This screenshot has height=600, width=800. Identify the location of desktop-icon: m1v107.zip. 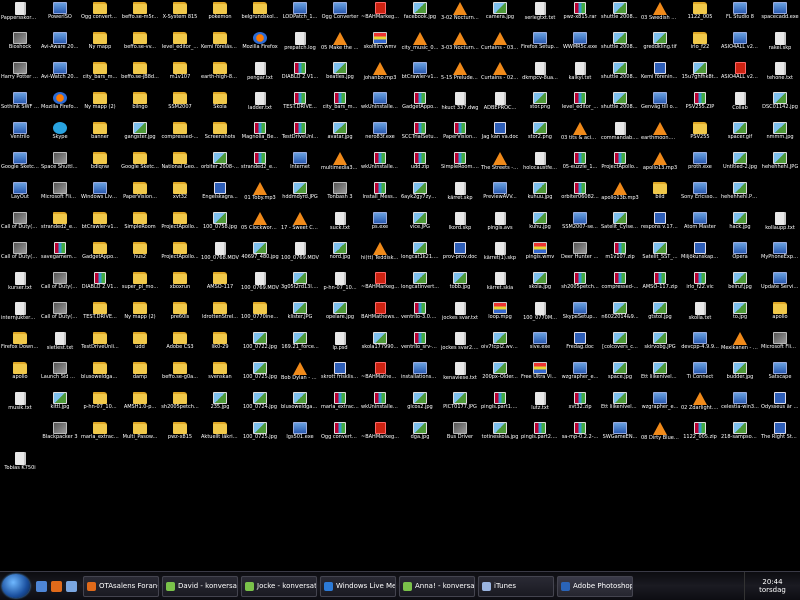
(620, 255).